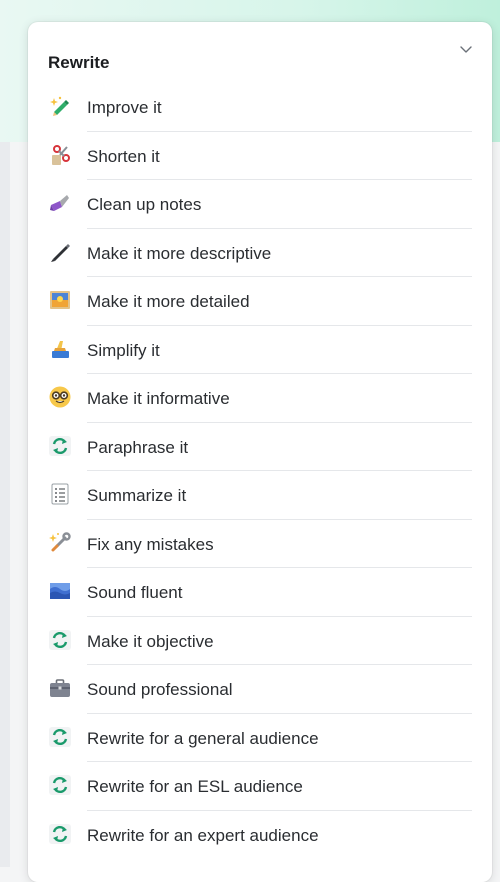  What do you see at coordinates (137, 495) in the screenshot?
I see `menu-item-label: Summarize it` at bounding box center [137, 495].